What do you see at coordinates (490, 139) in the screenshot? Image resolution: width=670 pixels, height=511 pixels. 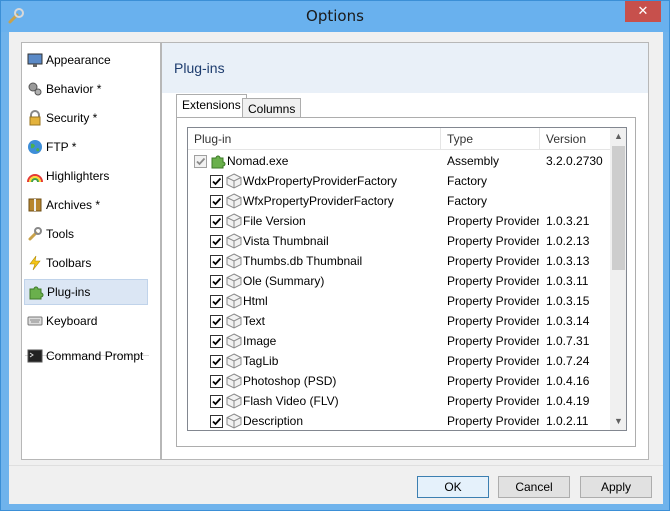 I see `column-header-type: Type` at bounding box center [490, 139].